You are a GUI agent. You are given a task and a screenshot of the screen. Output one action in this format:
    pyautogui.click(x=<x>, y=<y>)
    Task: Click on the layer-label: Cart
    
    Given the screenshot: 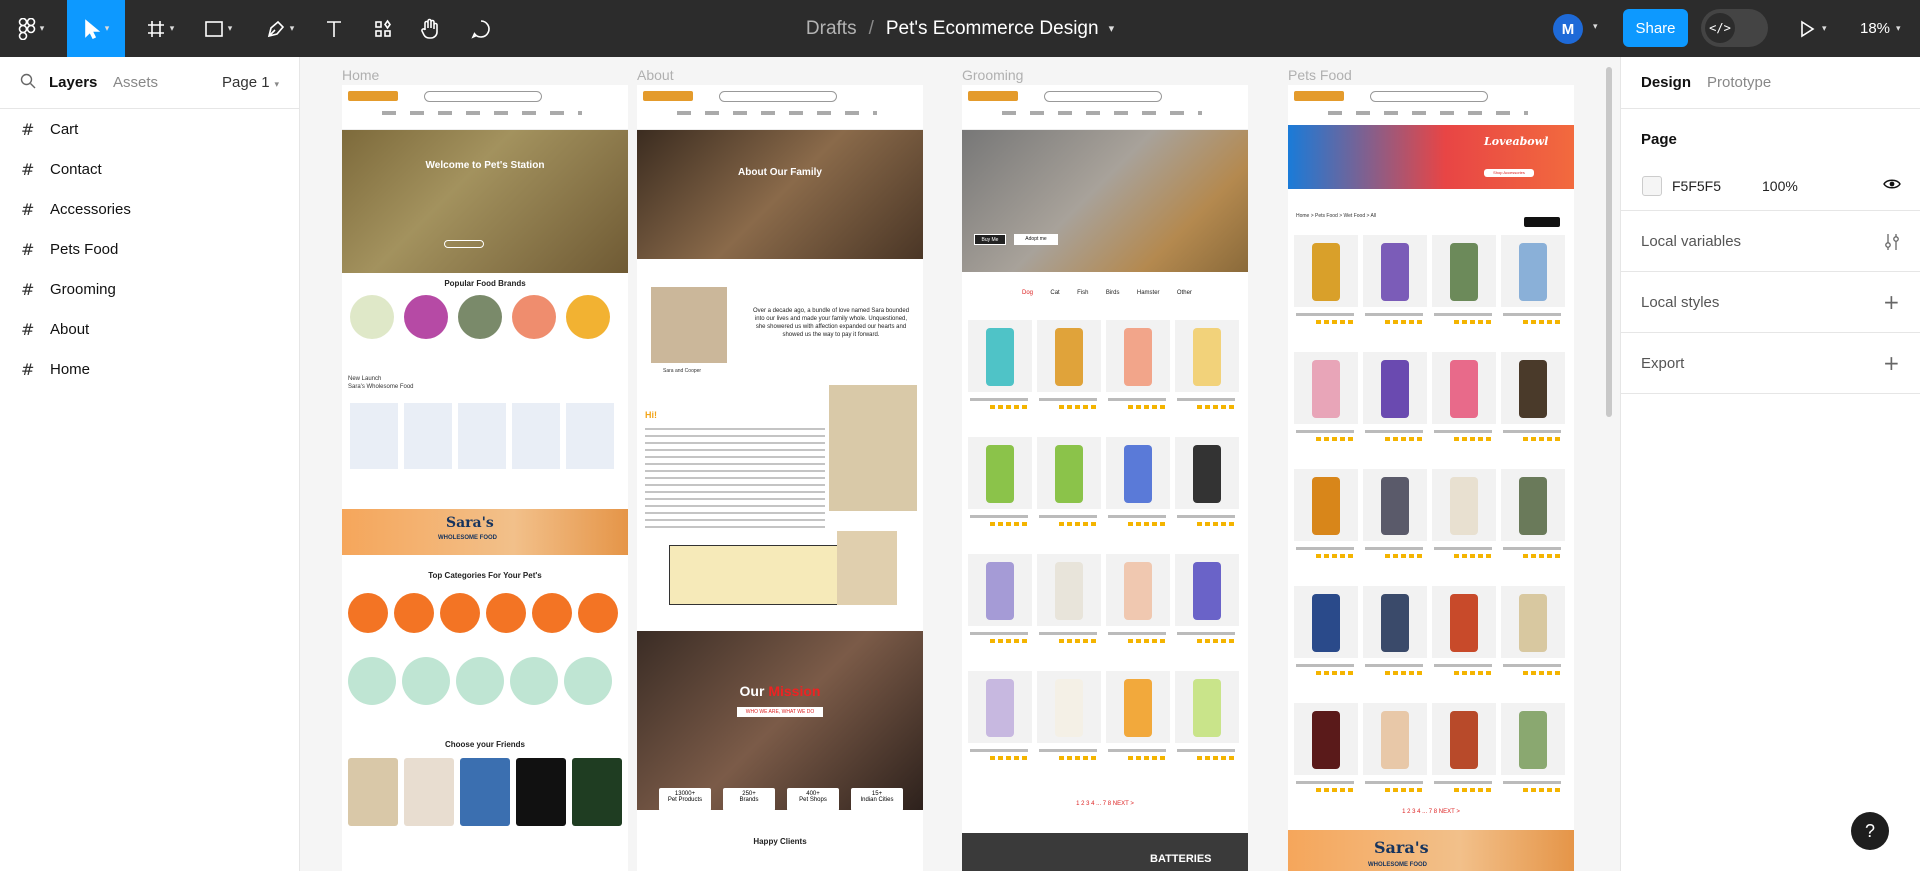 What is the action you would take?
    pyautogui.click(x=64, y=129)
    